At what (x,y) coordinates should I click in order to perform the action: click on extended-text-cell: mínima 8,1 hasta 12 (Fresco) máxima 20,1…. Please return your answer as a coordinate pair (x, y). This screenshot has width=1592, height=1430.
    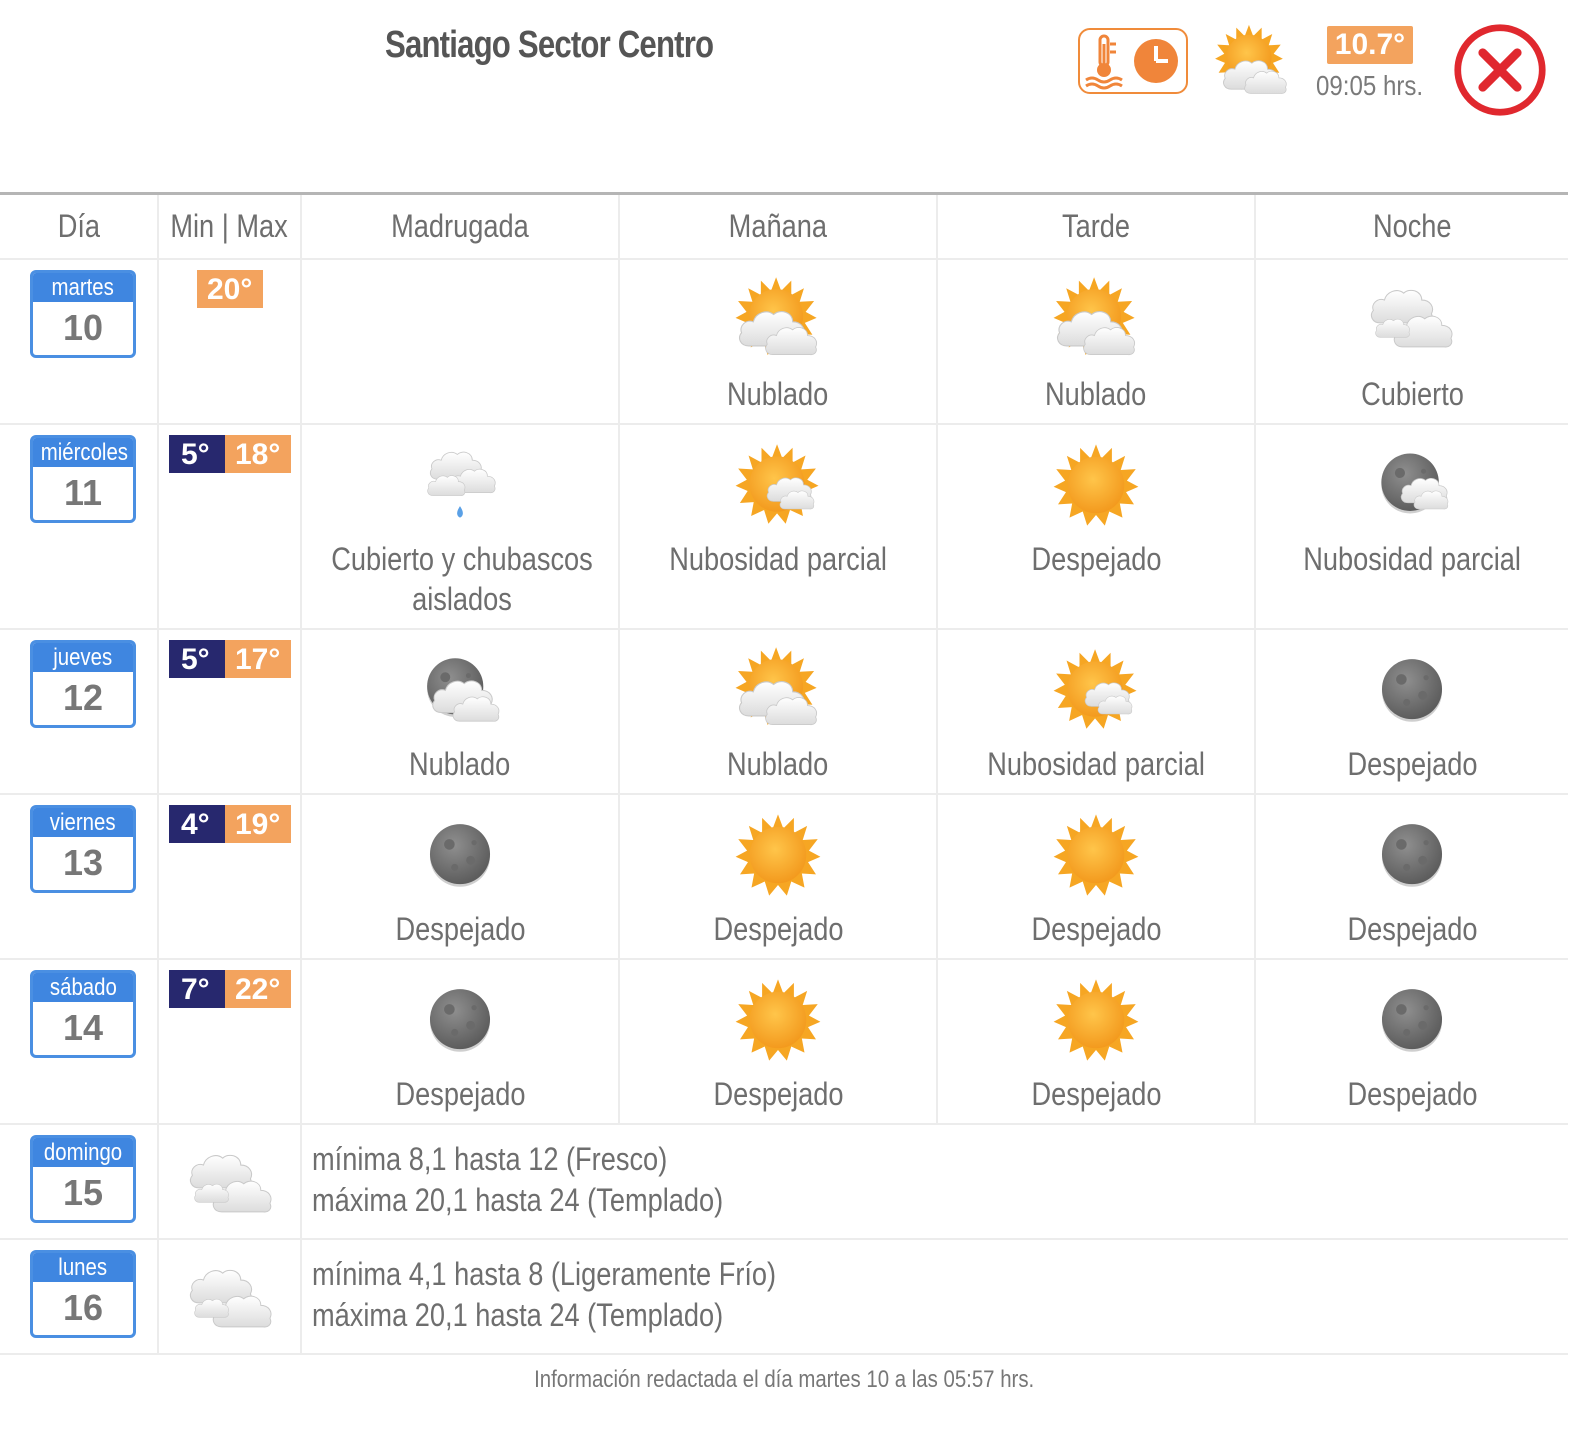
    Looking at the image, I should click on (935, 1181).